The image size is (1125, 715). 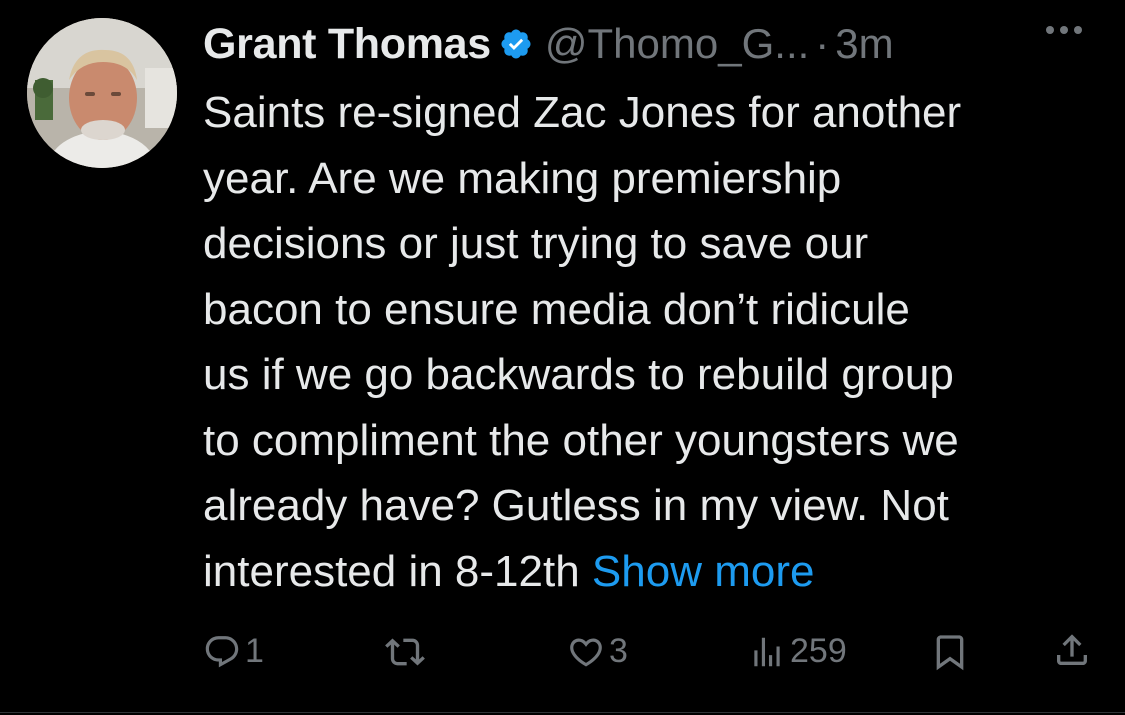 I want to click on reply-button: 1, so click(x=233, y=651).